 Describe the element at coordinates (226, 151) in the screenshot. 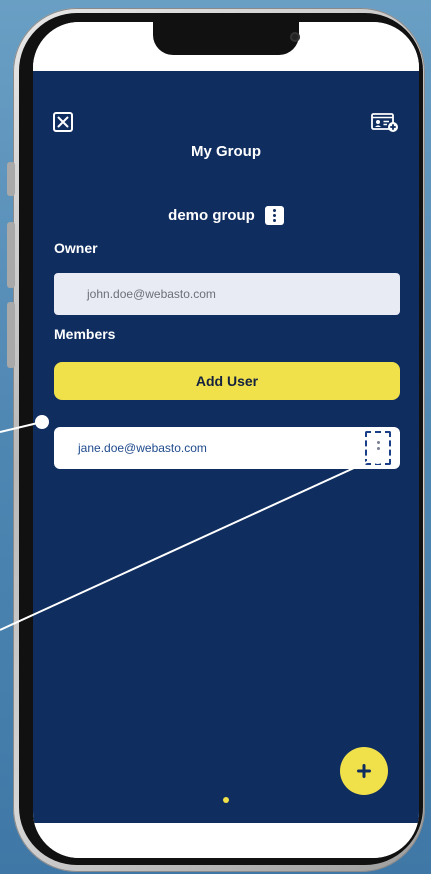

I see `page-title: My Group` at that location.